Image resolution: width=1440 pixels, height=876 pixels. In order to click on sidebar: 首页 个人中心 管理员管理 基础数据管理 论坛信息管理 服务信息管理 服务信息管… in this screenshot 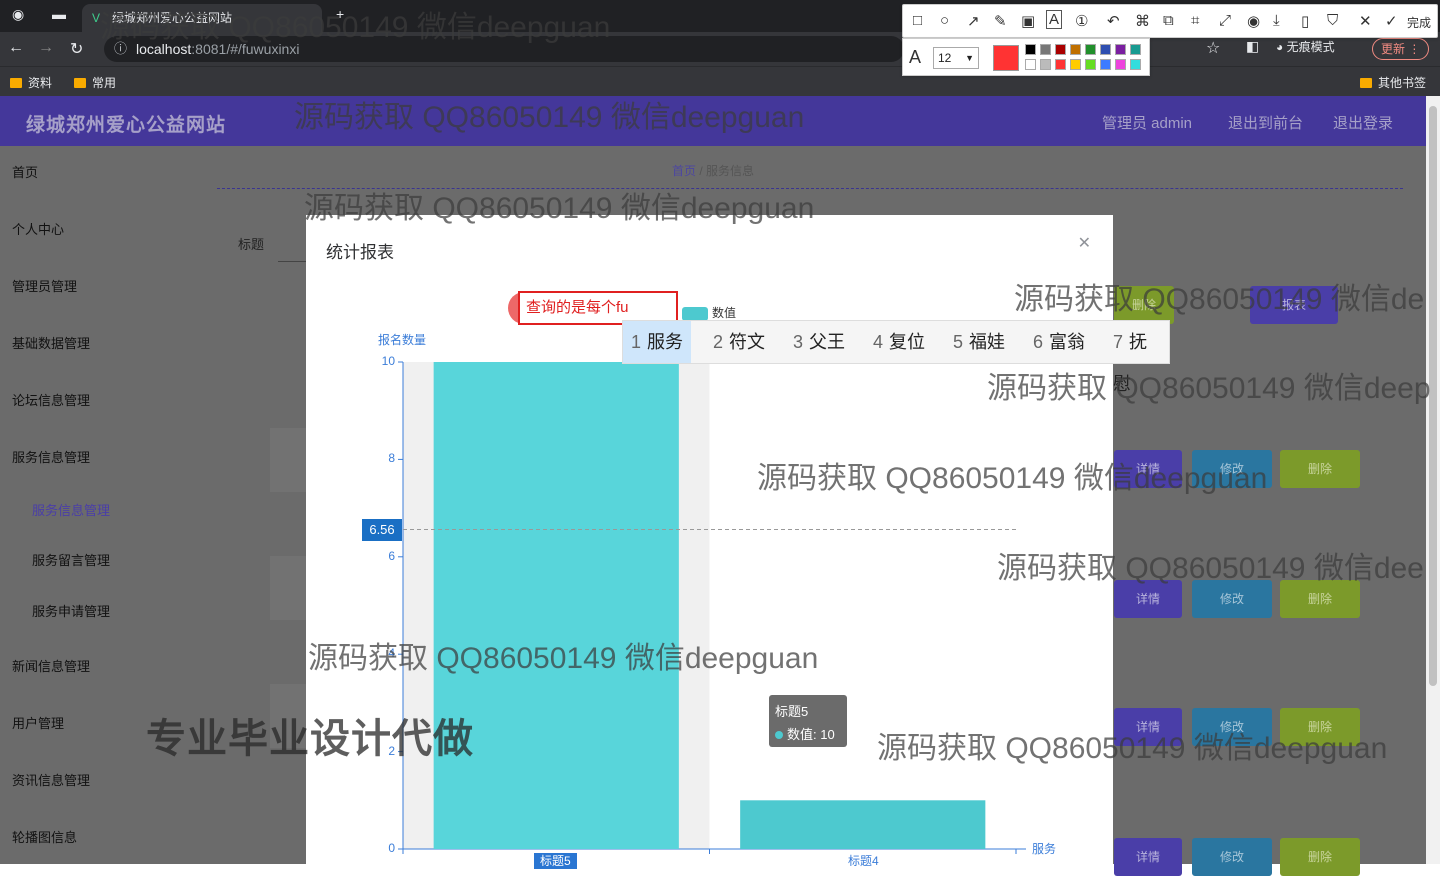, I will do `click(70, 505)`.